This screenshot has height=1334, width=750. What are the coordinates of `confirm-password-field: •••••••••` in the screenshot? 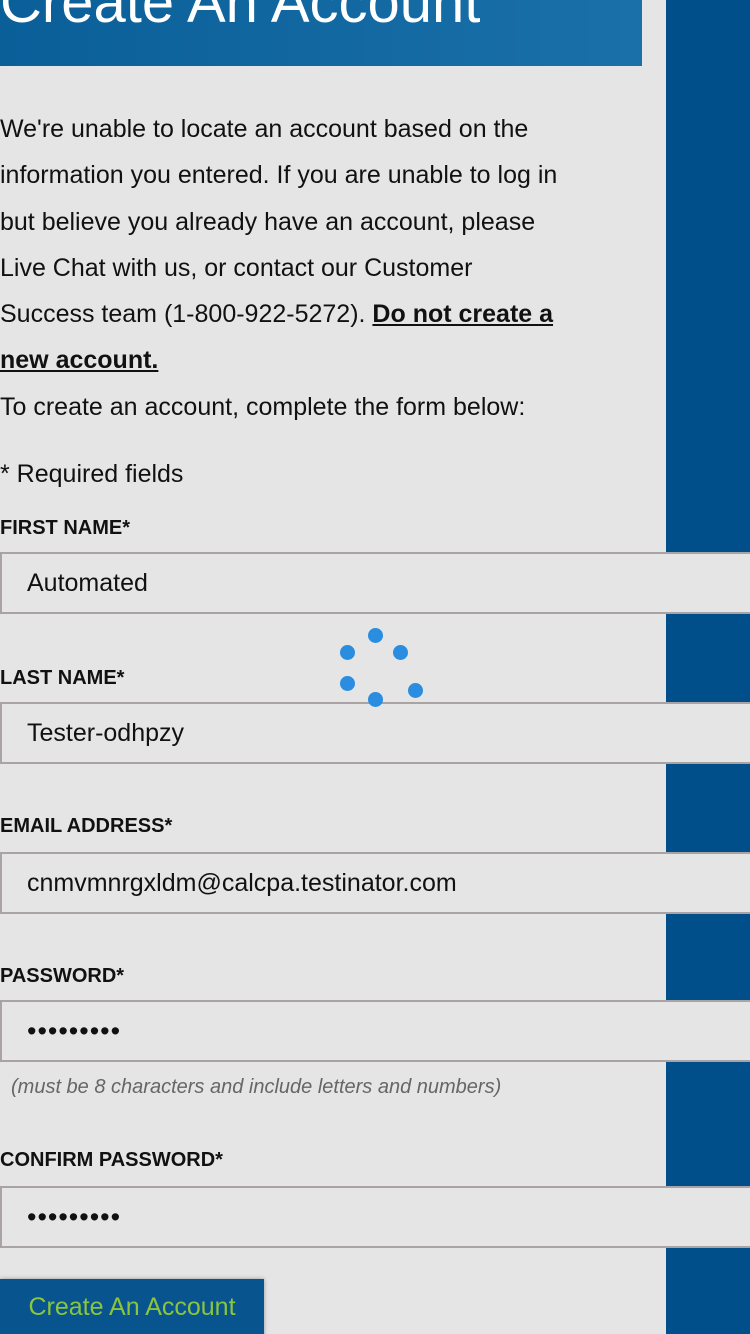 It's located at (375, 1217).